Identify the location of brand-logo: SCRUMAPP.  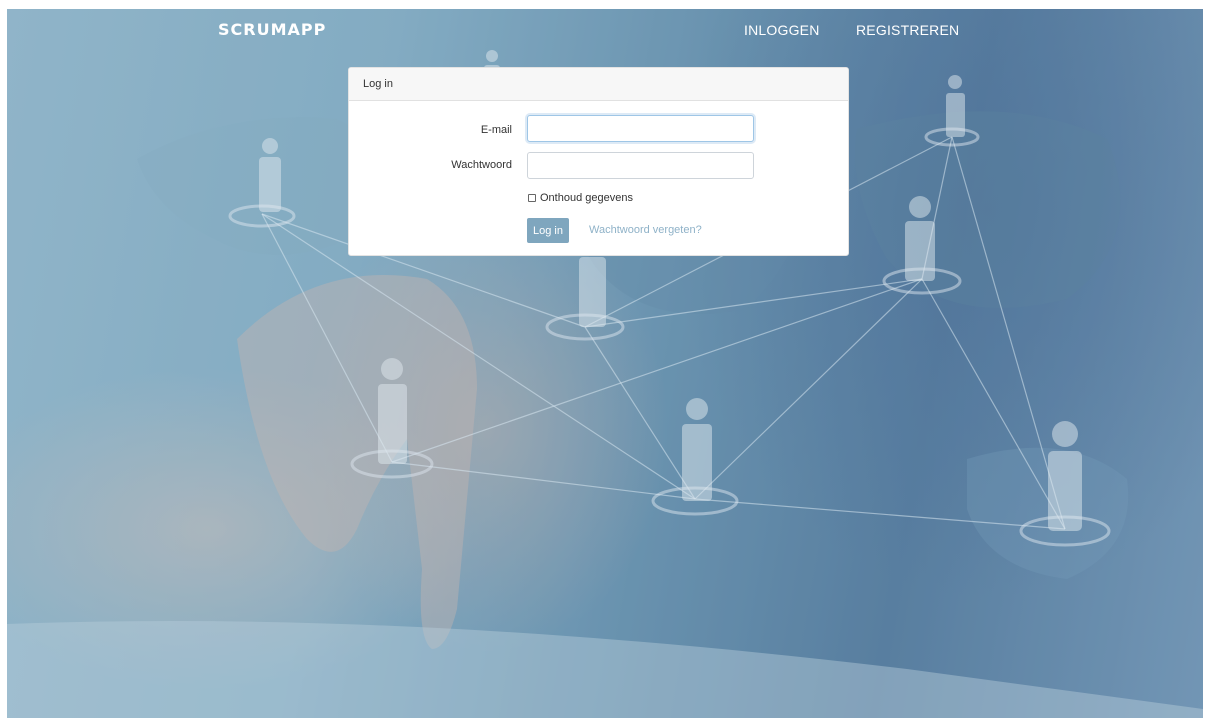
(272, 29).